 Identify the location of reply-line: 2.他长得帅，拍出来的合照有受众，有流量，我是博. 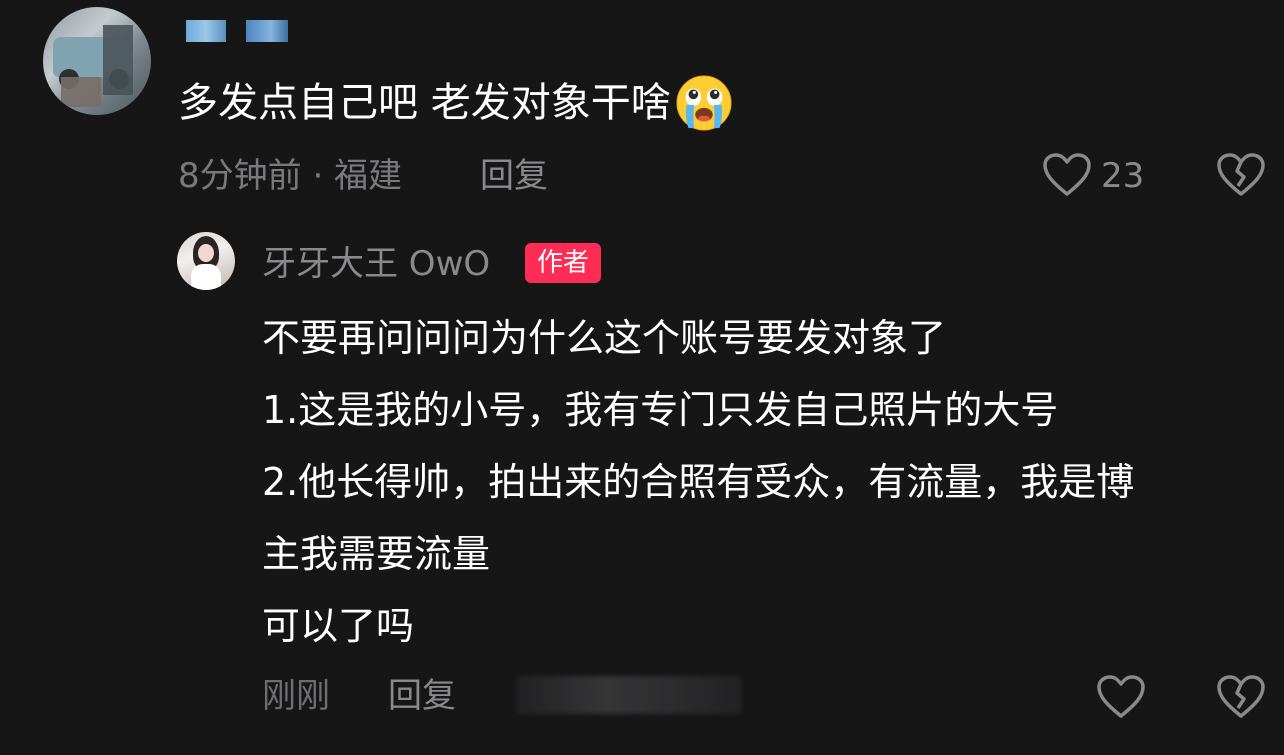
(698, 482).